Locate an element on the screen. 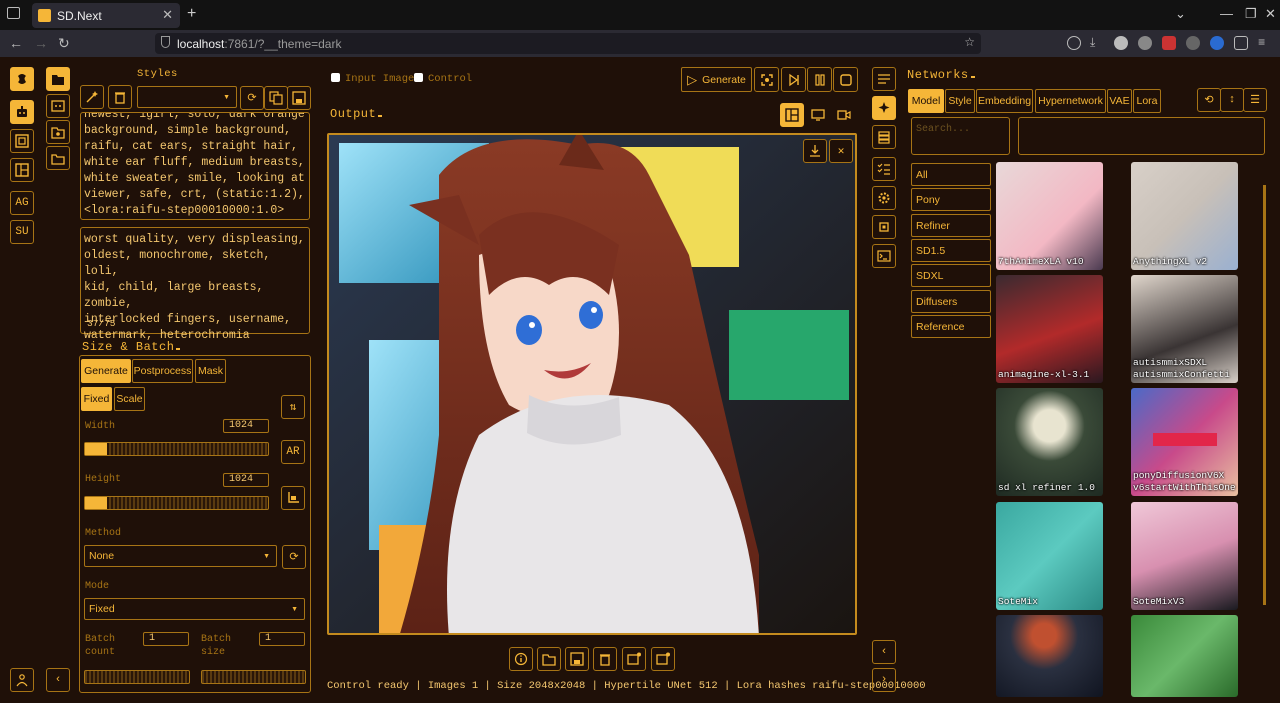  swap-dimensions-icon: ⇅ is located at coordinates (293, 407).